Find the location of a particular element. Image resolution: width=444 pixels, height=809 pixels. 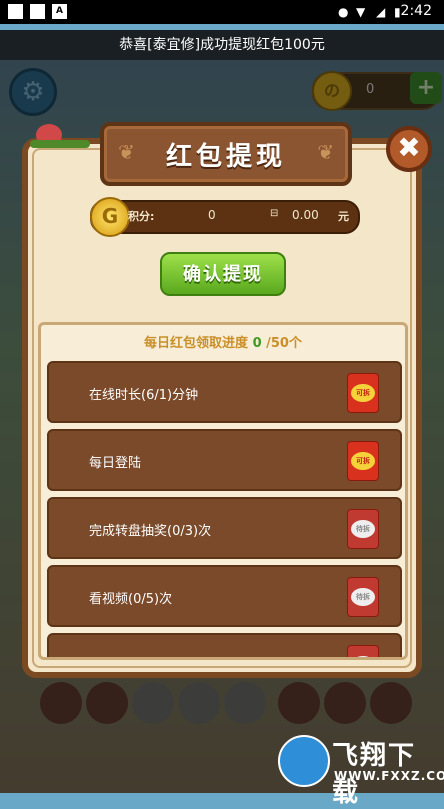

progress-header: 每日红包领取进度 0 /50个 is located at coordinates (223, 341).